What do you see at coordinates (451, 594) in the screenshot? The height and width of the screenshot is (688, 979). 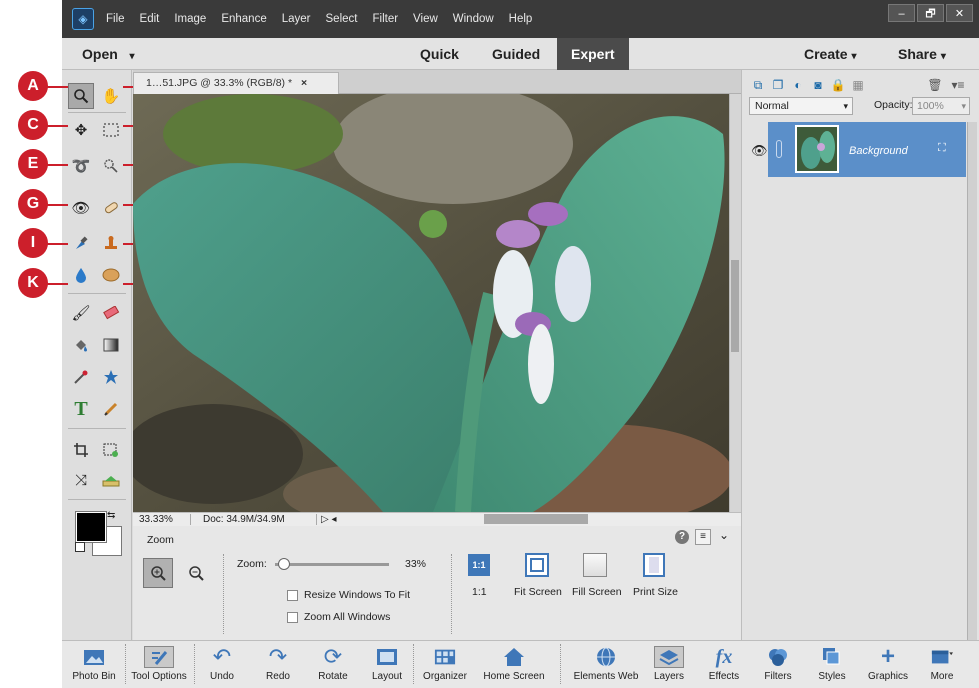 I see `options-divider` at bounding box center [451, 594].